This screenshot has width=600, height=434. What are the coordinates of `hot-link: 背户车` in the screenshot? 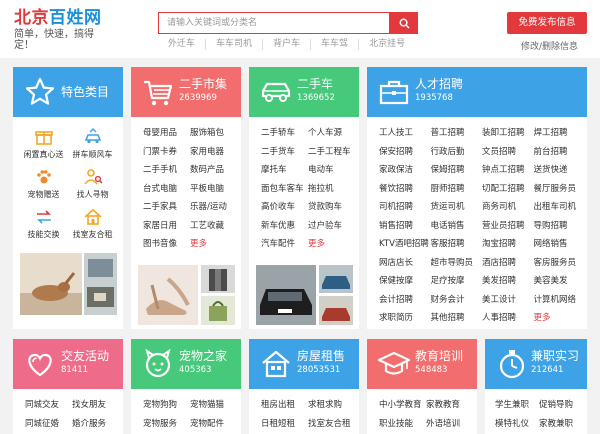 It's located at (286, 44).